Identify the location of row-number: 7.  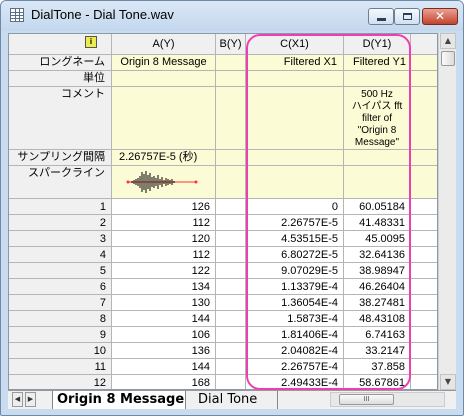
(60, 303).